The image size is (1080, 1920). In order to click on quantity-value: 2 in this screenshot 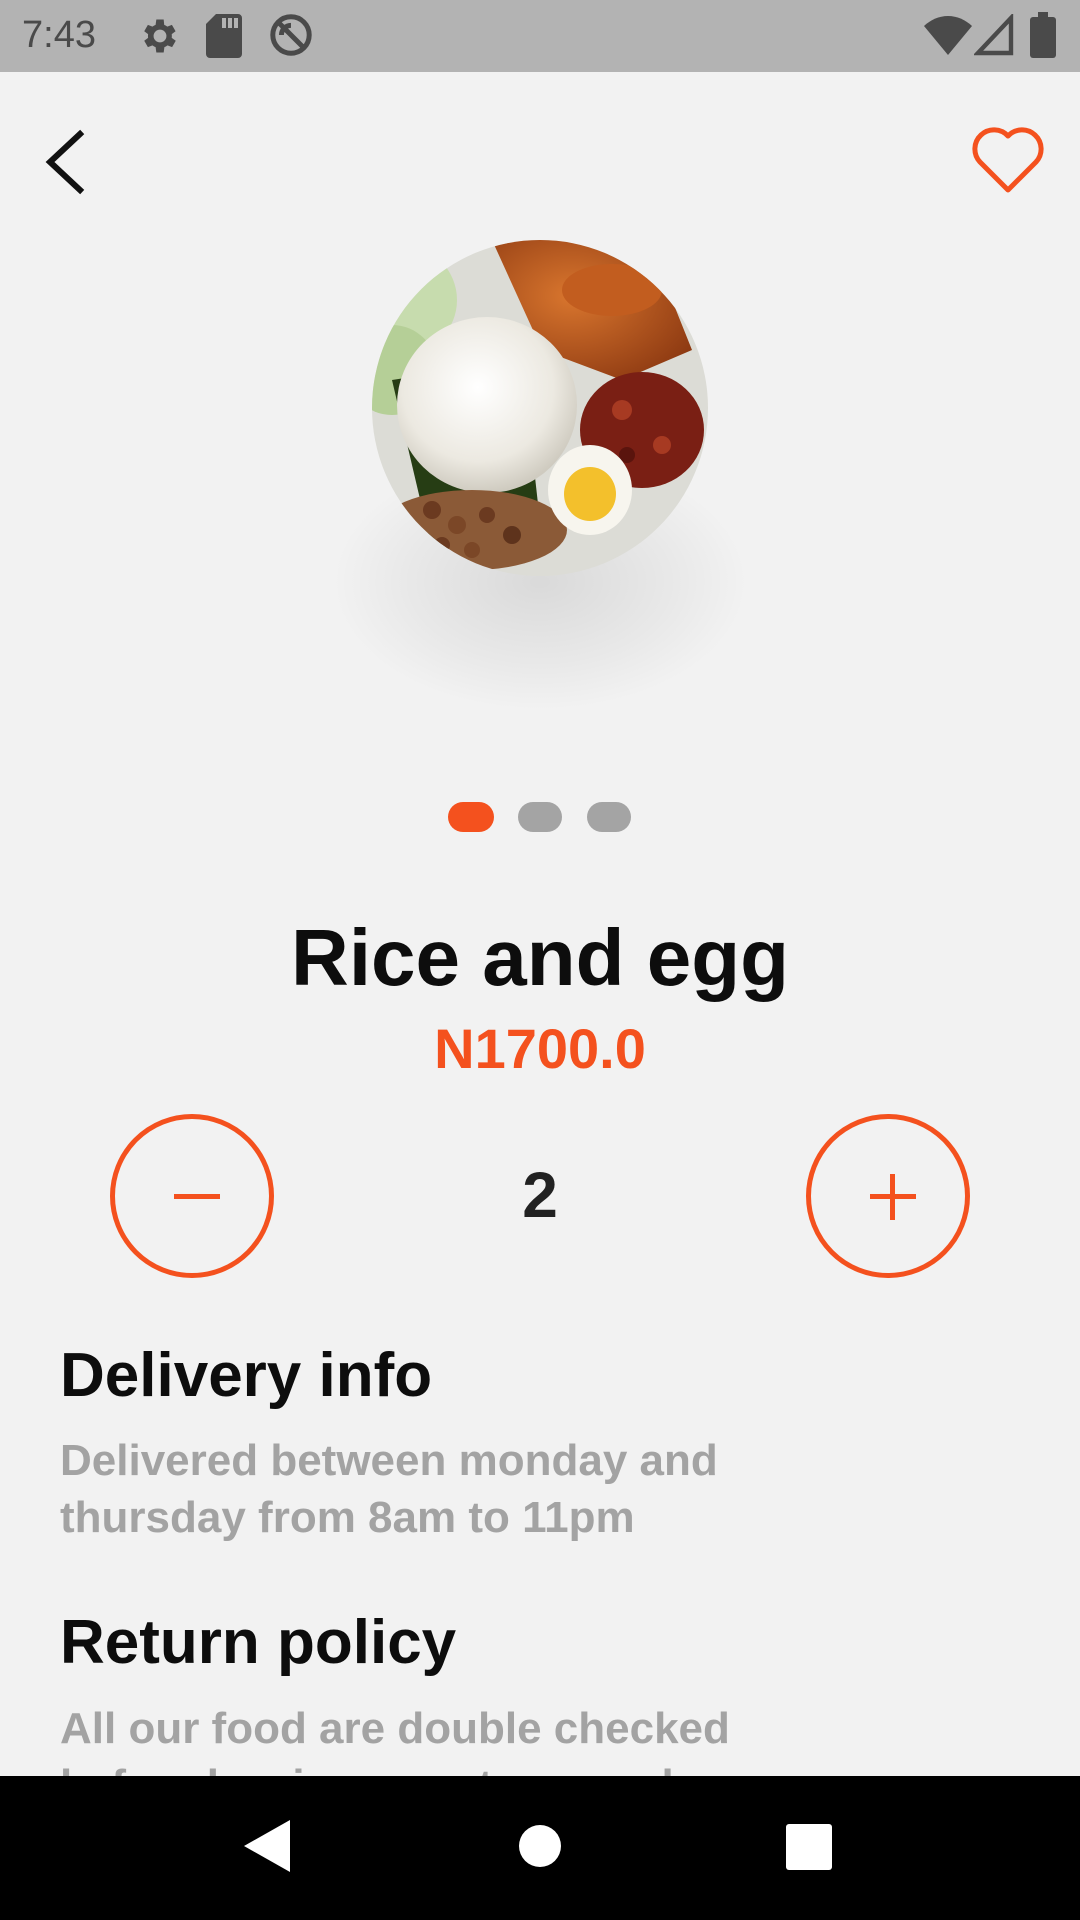, I will do `click(540, 1195)`.